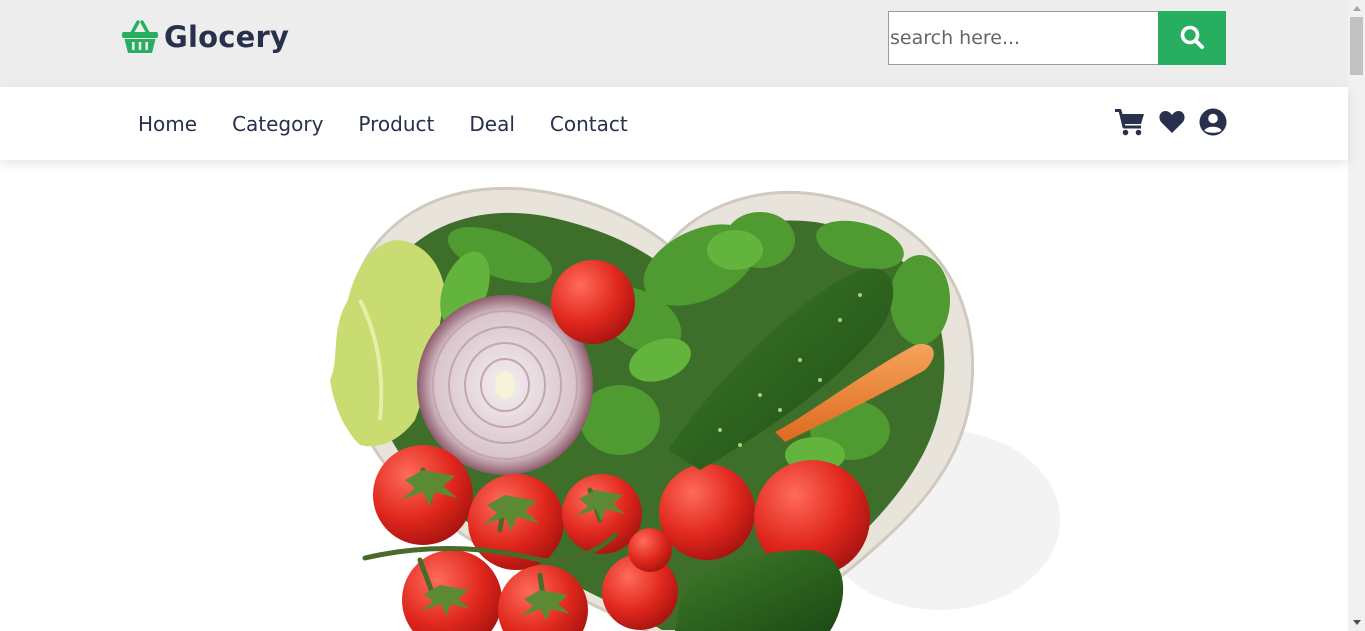 The height and width of the screenshot is (631, 1365). Describe the element at coordinates (396, 124) in the screenshot. I see `nav-link-product: Product` at that location.